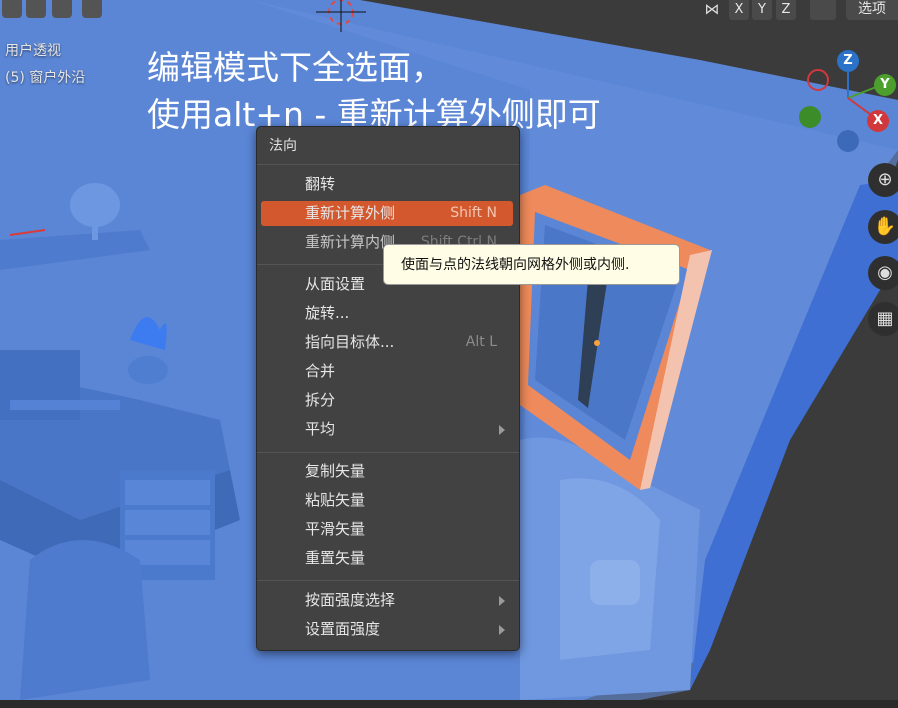 The width and height of the screenshot is (898, 708). What do you see at coordinates (283, 146) in the screenshot?
I see `menu-title: 法向` at bounding box center [283, 146].